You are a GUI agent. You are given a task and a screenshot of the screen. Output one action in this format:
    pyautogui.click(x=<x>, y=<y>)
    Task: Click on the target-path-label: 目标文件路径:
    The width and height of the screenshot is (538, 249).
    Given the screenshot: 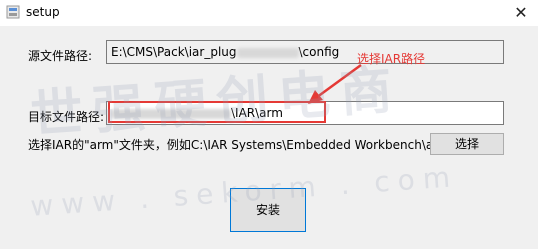 What is the action you would take?
    pyautogui.click(x=66, y=117)
    